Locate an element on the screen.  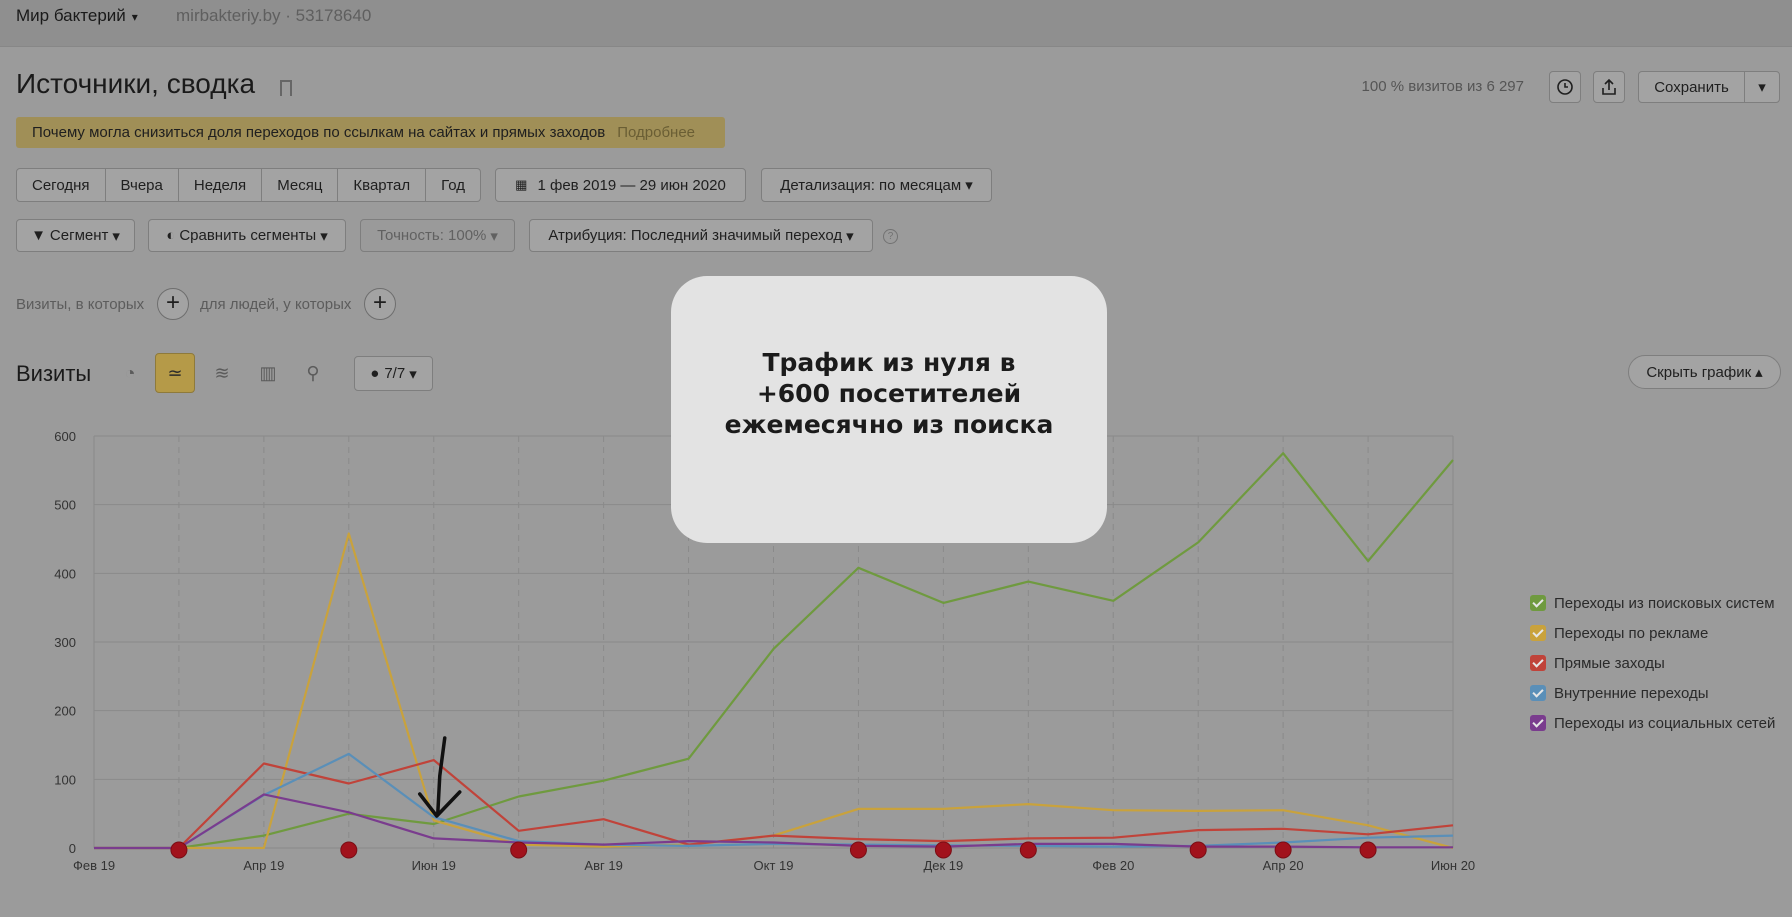
y-tick-label: 300 is located at coordinates (65, 642).